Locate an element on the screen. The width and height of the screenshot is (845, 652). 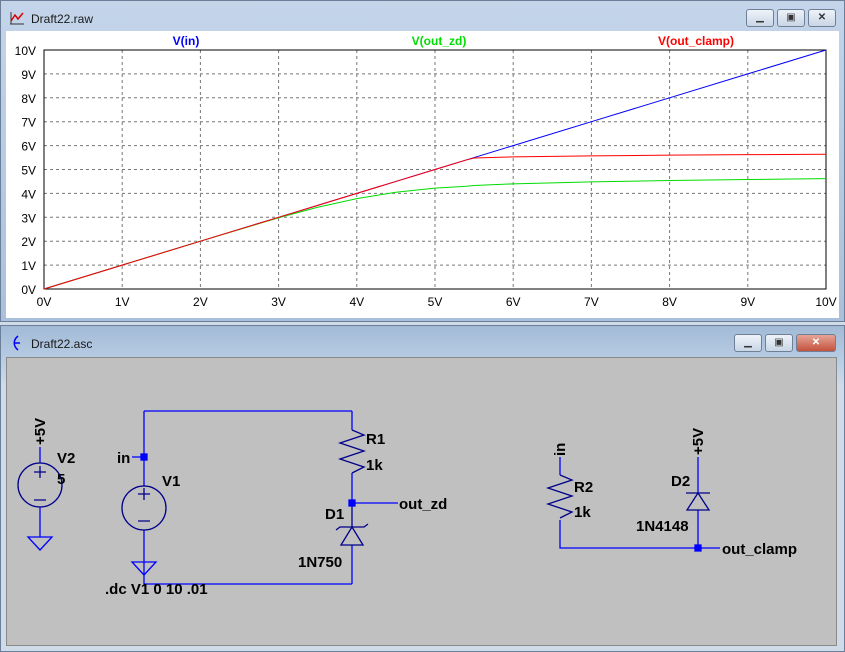
x-tick-label: 3V is located at coordinates (278, 302).